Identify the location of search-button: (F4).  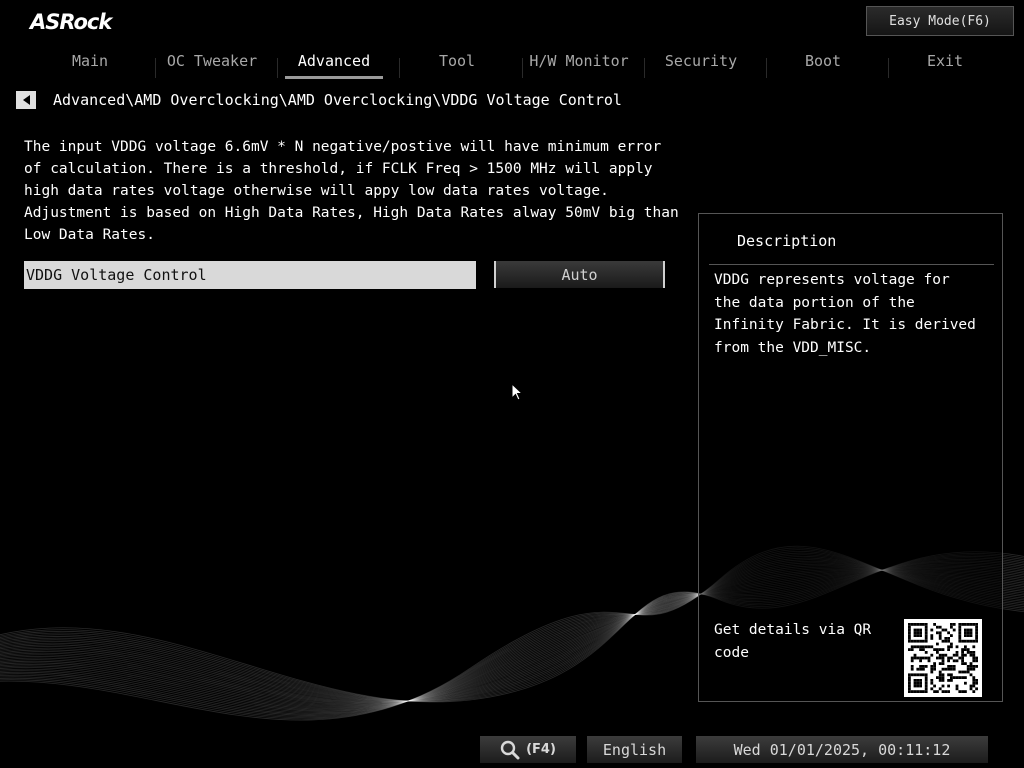
(528, 749).